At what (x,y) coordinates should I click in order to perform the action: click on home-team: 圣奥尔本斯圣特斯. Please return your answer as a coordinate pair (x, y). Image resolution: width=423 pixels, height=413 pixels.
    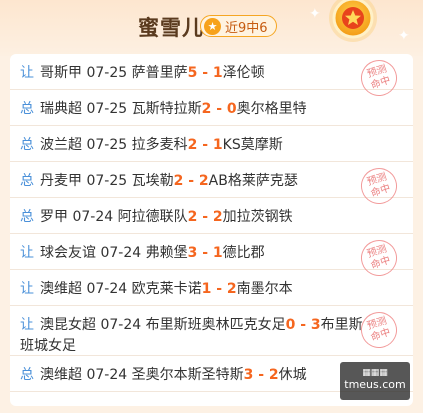
    Looking at the image, I should click on (187, 375).